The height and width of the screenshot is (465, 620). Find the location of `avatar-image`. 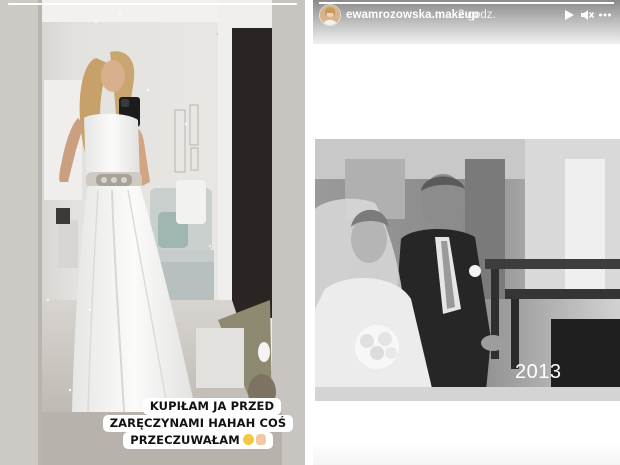

avatar-image is located at coordinates (330, 15).